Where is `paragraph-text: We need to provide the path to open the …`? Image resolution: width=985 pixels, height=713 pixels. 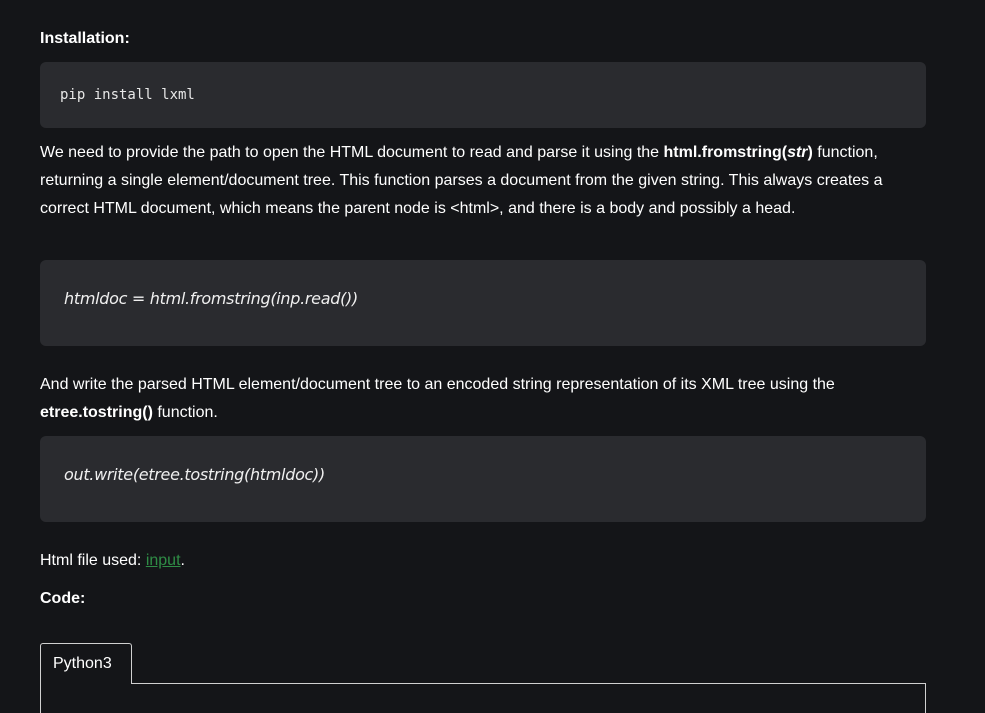
paragraph-text: We need to provide the path to open the … is located at coordinates (352, 152).